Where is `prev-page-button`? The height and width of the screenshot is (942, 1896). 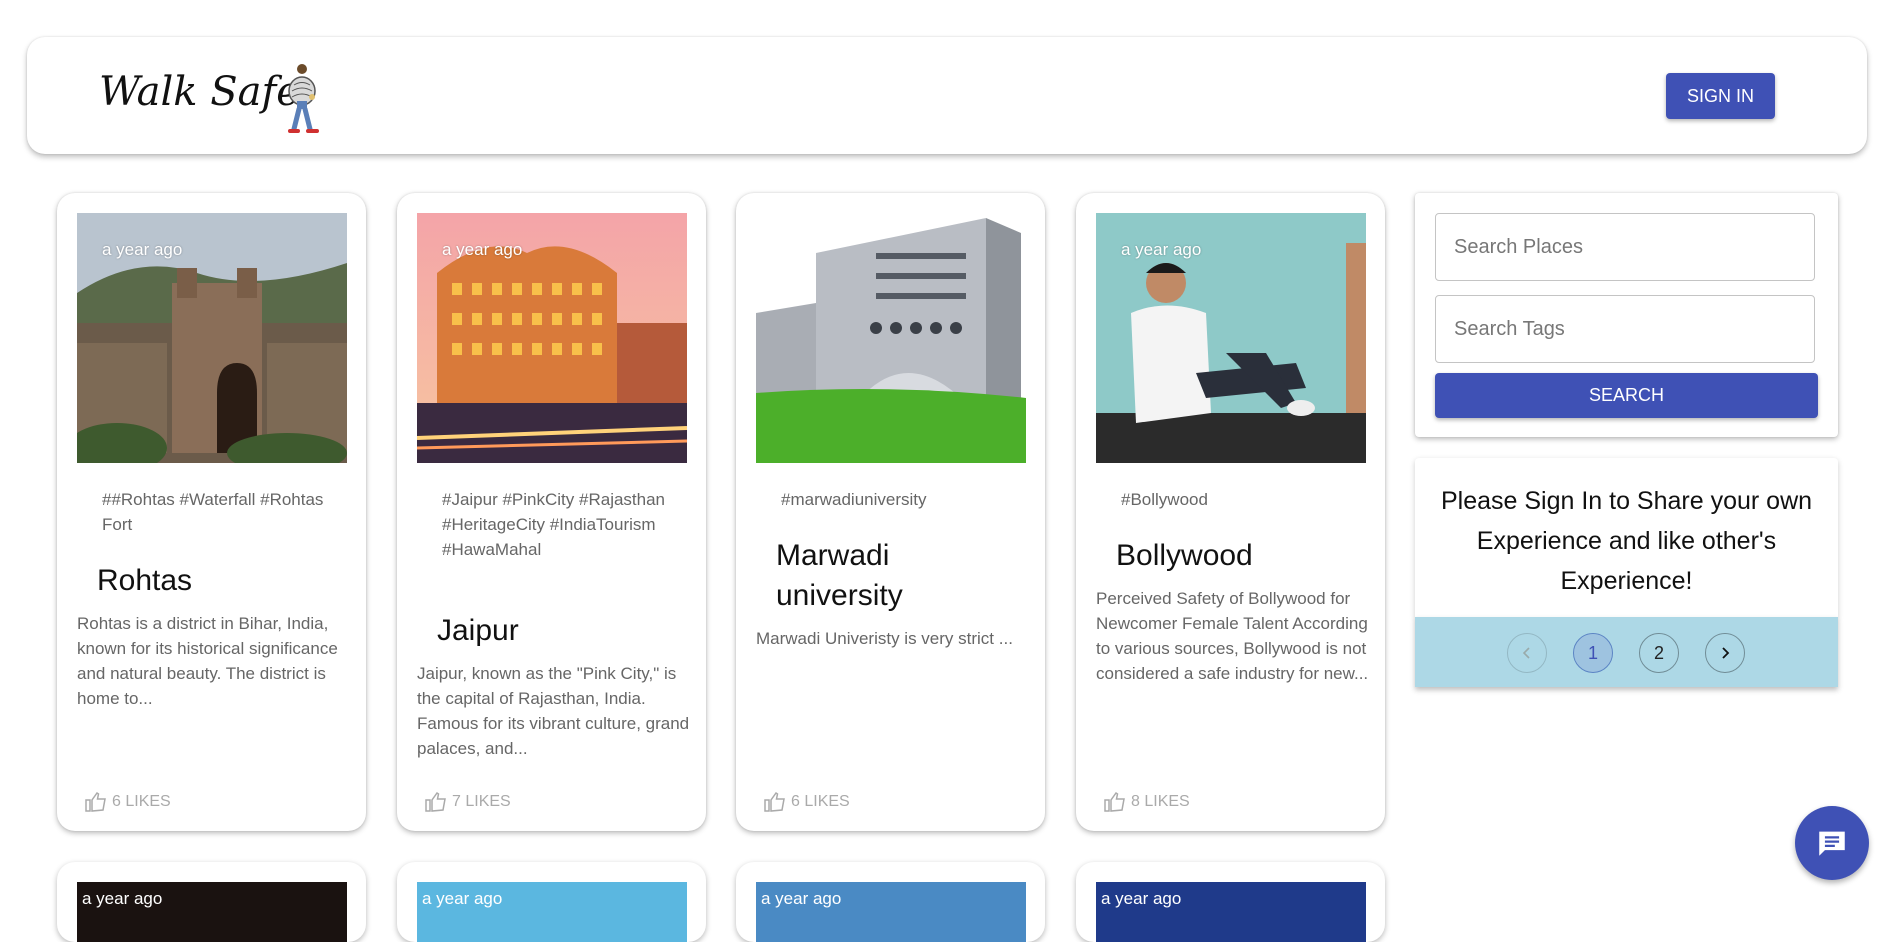
prev-page-button is located at coordinates (1527, 653).